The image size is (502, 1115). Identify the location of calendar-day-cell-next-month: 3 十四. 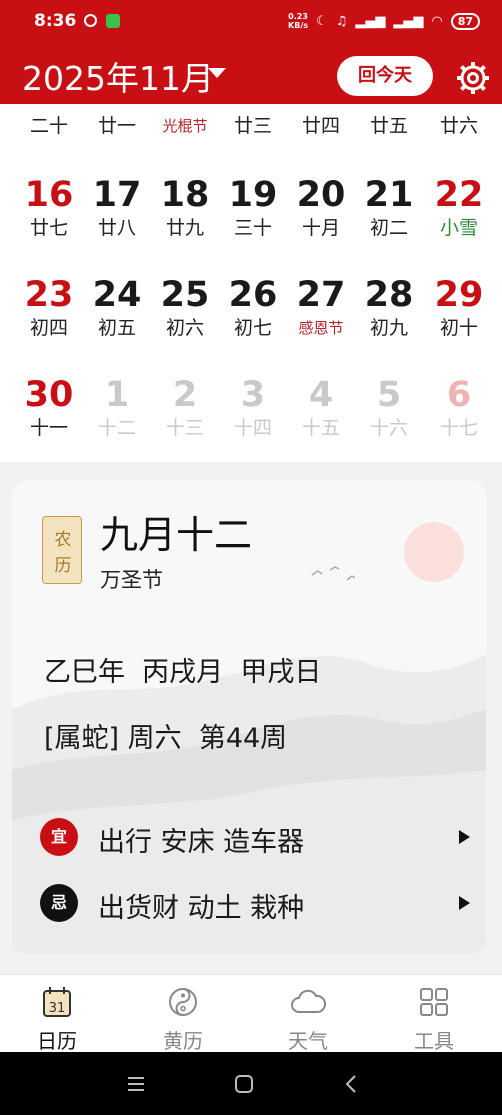
(253, 407).